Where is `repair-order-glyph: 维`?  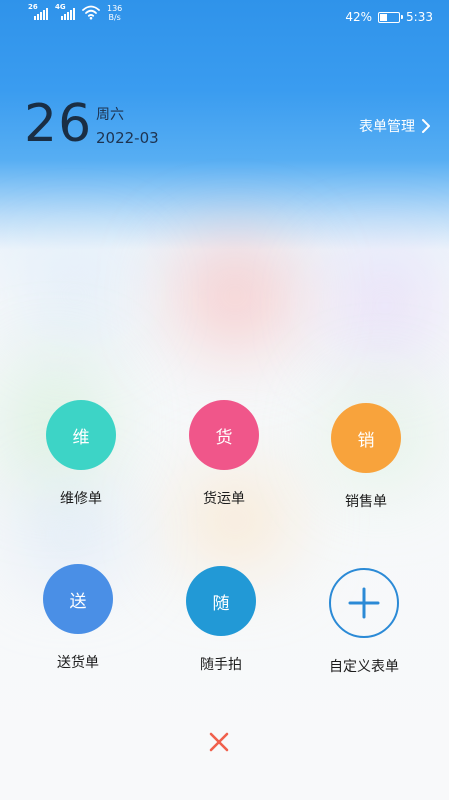 repair-order-glyph: 维 is located at coordinates (81, 437).